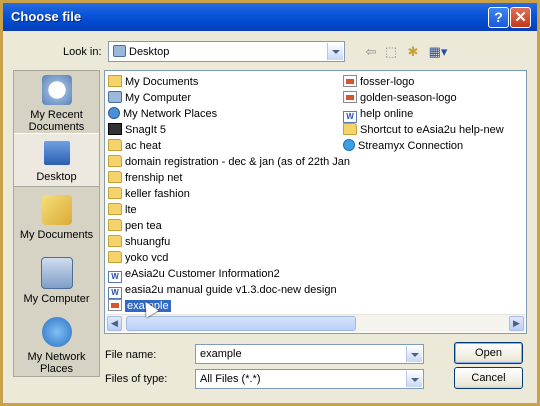  Describe the element at coordinates (136, 379) in the screenshot. I see `file-type-label: Files of type:` at that location.